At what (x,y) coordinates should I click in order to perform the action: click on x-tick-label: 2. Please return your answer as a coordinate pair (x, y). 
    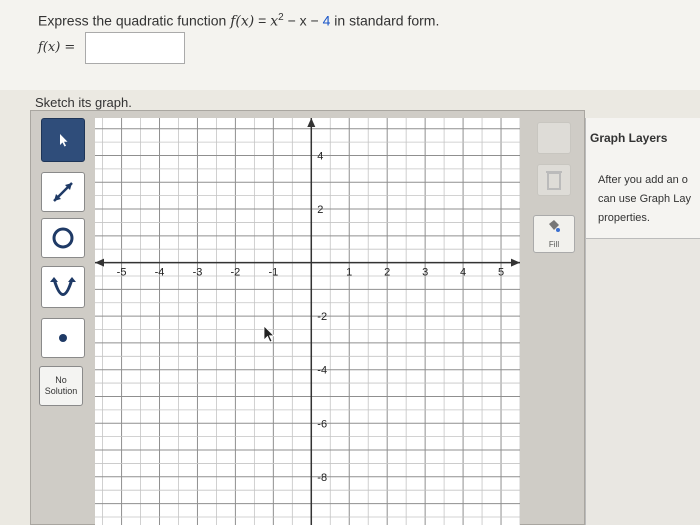
    Looking at the image, I should click on (387, 273).